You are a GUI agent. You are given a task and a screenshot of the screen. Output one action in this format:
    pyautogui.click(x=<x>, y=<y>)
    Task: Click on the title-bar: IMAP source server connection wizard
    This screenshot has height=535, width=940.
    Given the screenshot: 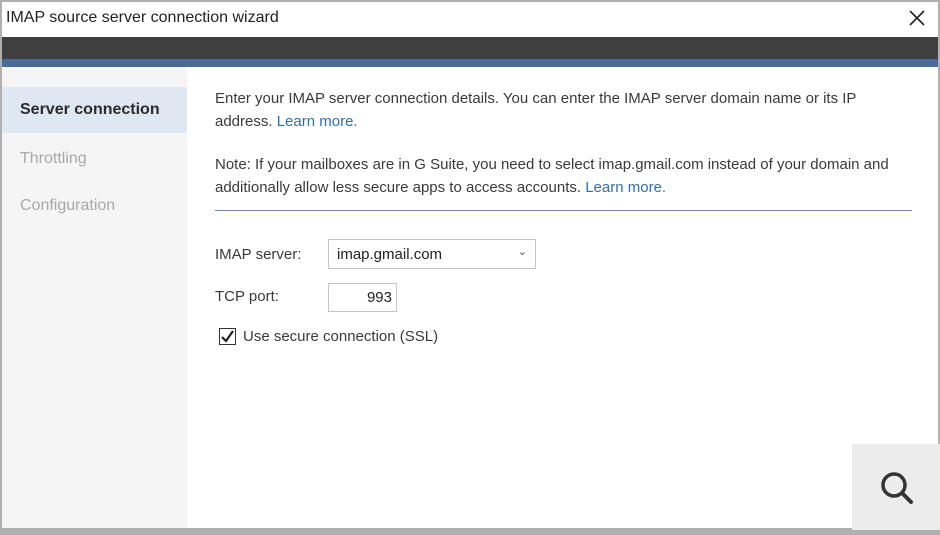 What is the action you would take?
    pyautogui.click(x=470, y=18)
    